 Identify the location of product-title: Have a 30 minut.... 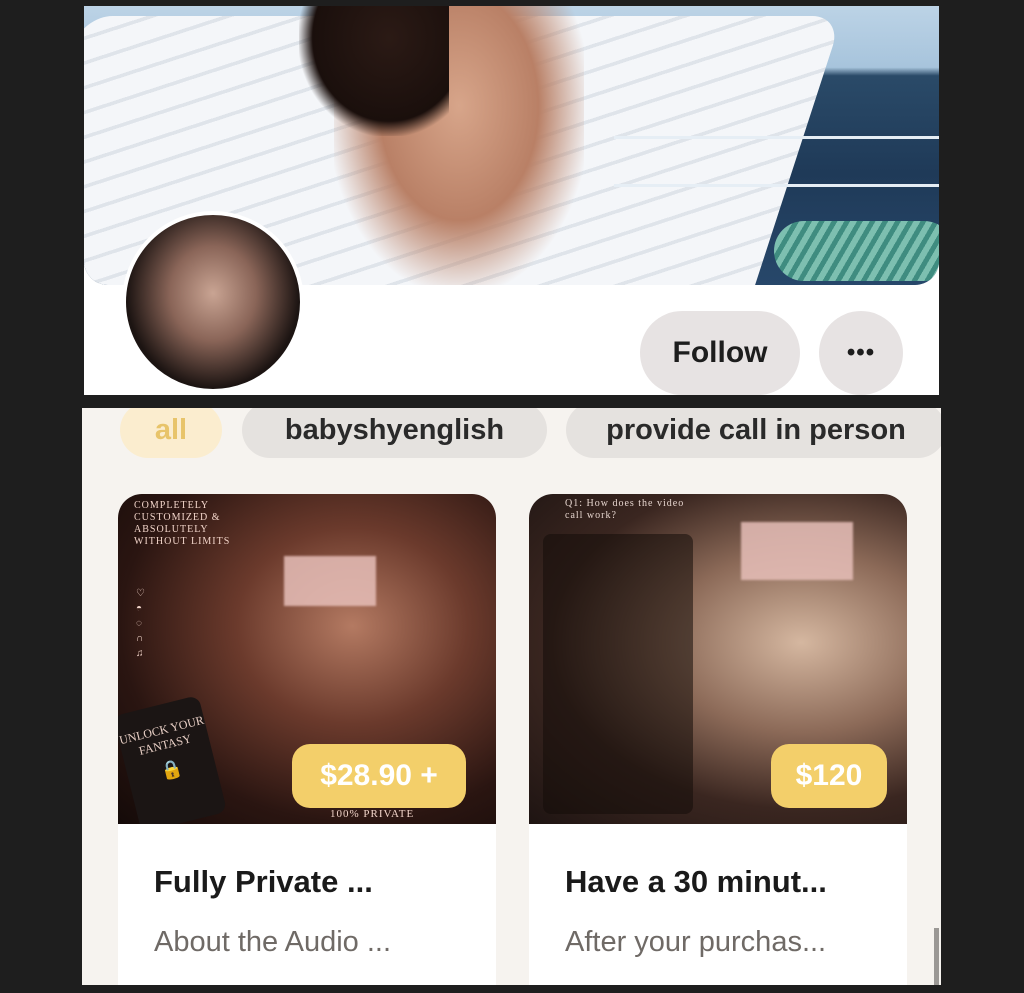
(696, 881).